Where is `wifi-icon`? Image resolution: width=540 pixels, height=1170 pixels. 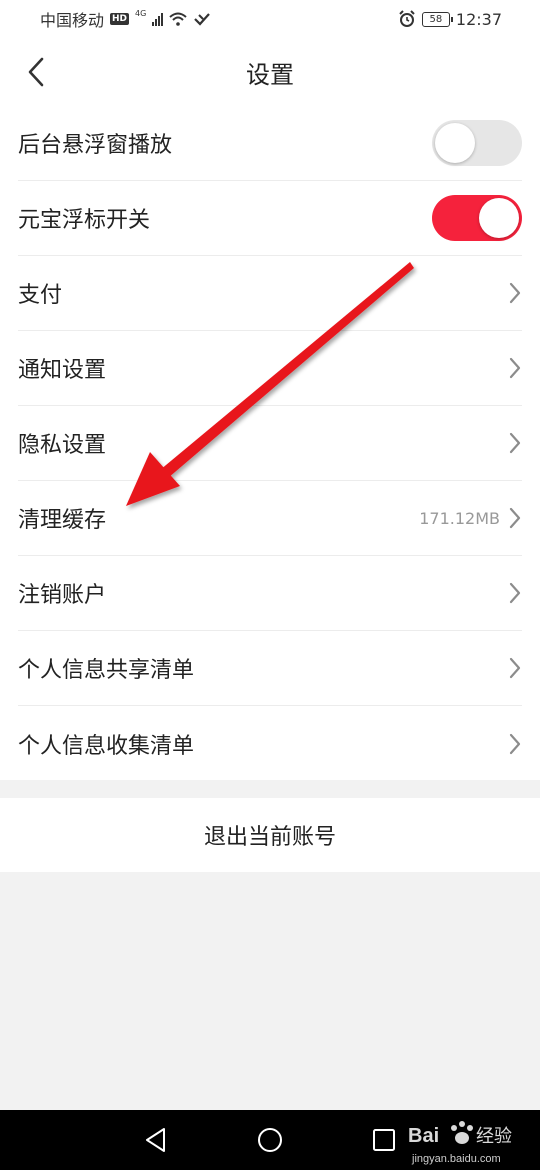
wifi-icon is located at coordinates (178, 19).